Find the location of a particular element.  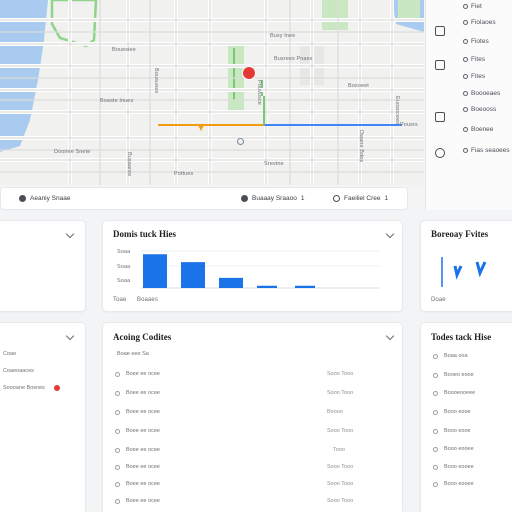

card-title: Todes tack Hise is located at coordinates (461, 337).